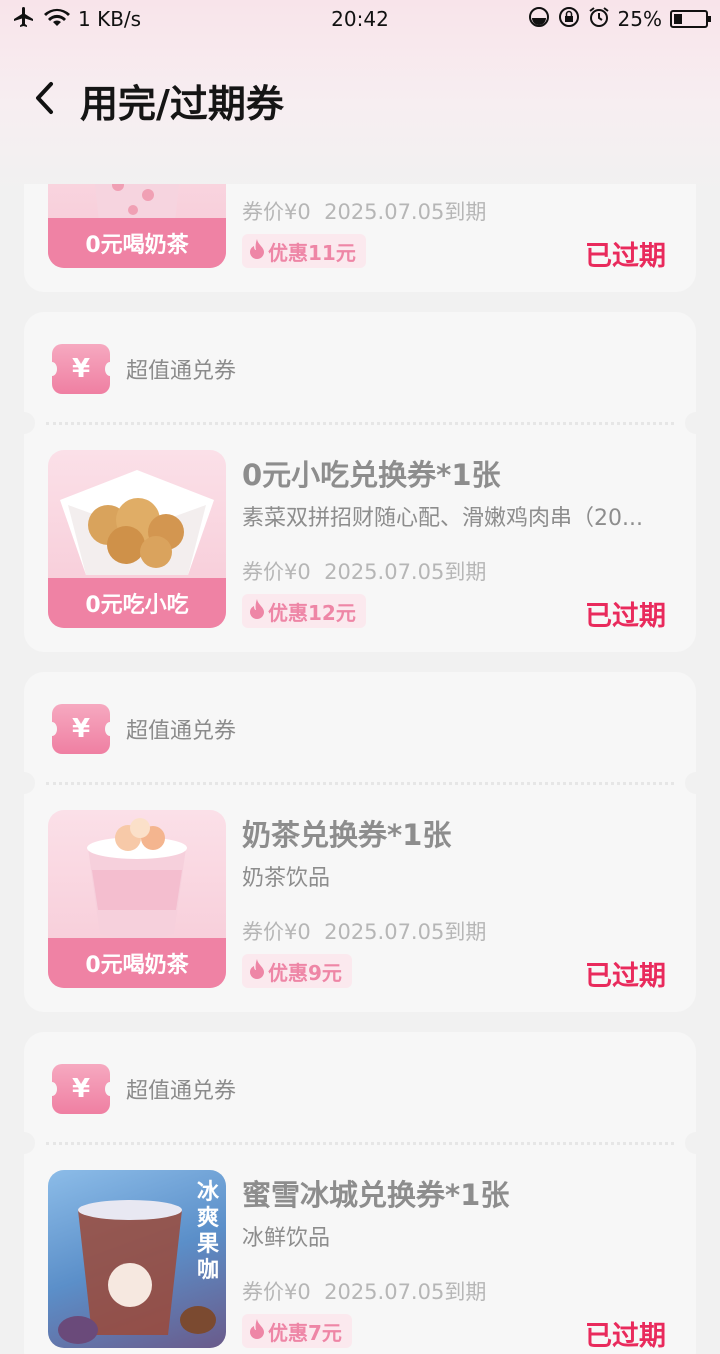  I want to click on coupon-title: 奶茶兑换券*1张, so click(347, 835).